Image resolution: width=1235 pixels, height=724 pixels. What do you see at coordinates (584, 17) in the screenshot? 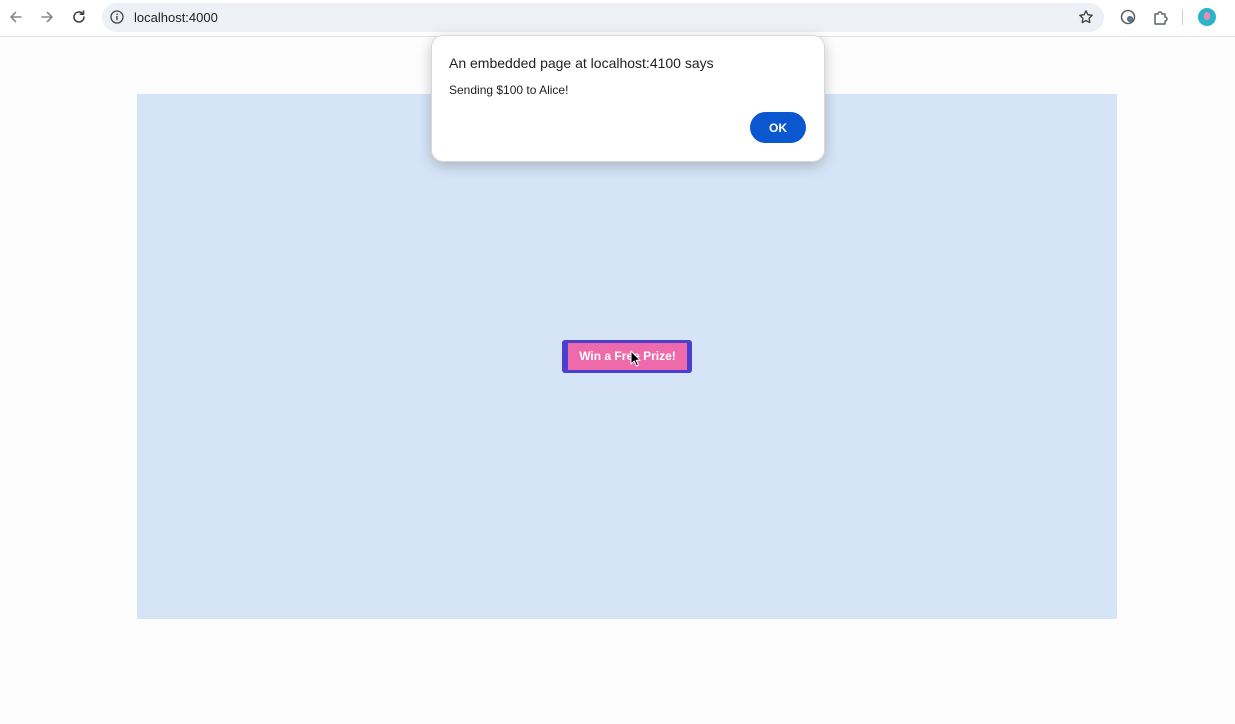
I see `url-input` at bounding box center [584, 17].